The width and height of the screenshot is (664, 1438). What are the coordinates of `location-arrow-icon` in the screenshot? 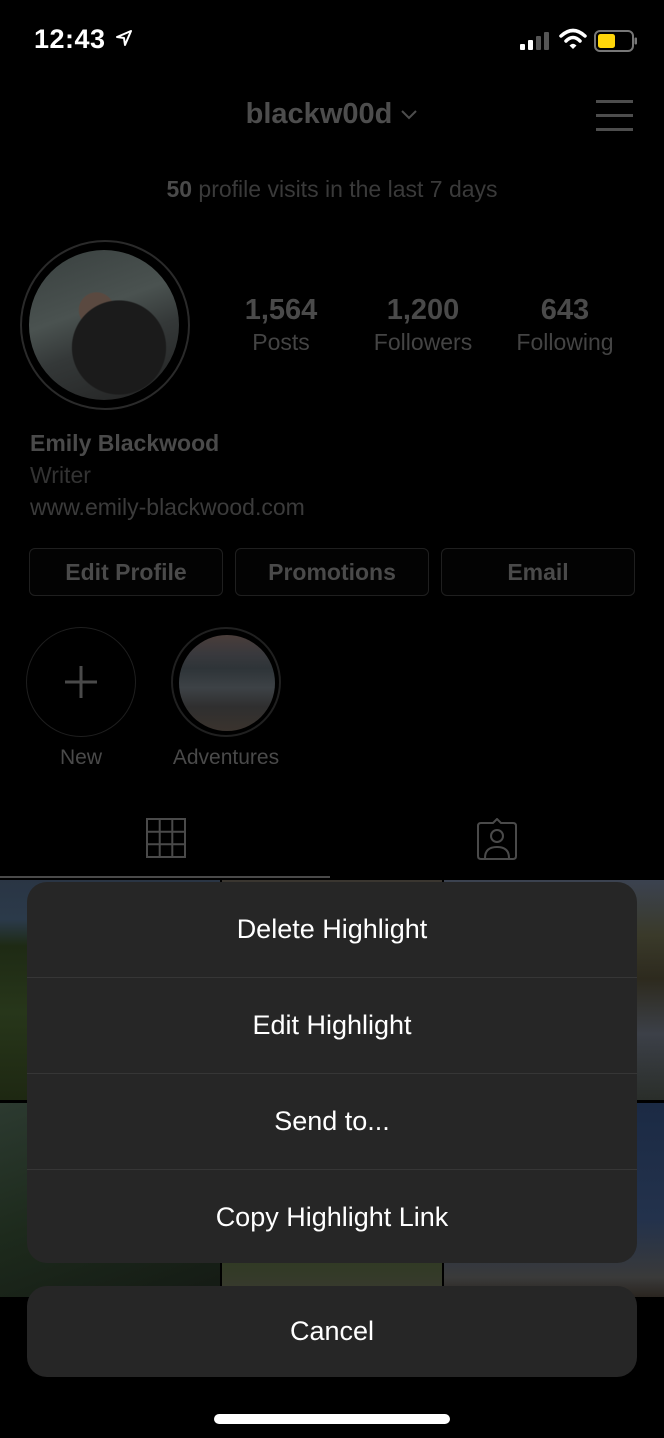 It's located at (124, 38).